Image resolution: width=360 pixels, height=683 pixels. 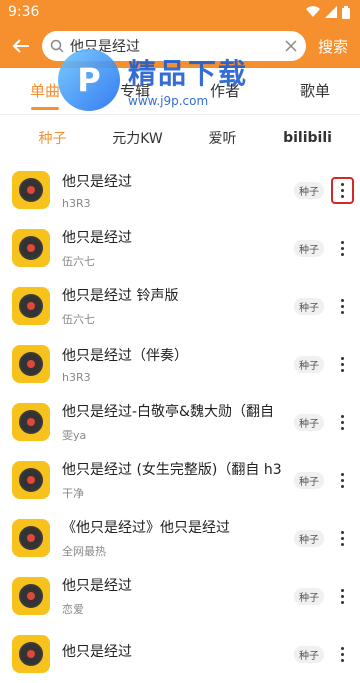 What do you see at coordinates (168, 412) in the screenshot?
I see `song-title: 他只是经过-白敬亭&魏大勋（翻自` at bounding box center [168, 412].